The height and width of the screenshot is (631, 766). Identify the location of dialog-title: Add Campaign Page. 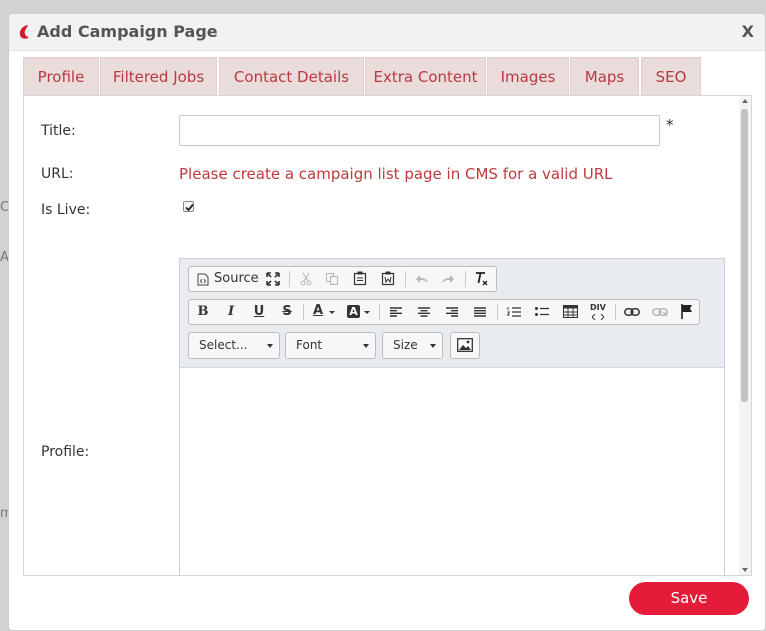
(127, 31).